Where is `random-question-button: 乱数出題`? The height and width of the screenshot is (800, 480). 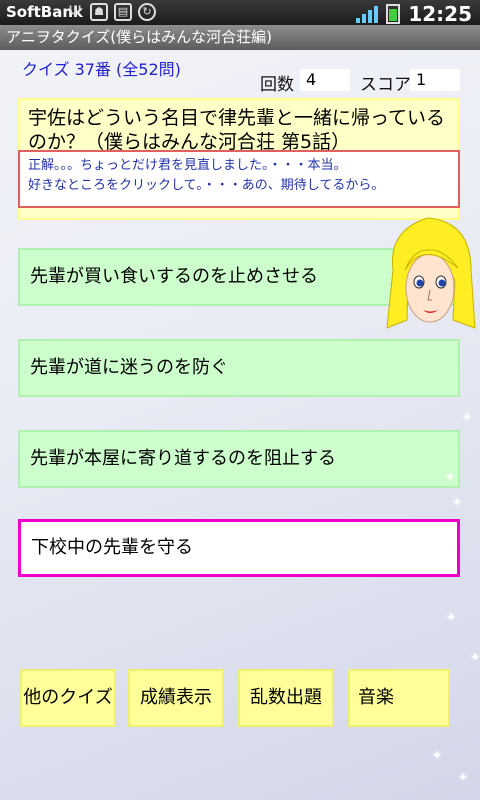 random-question-button: 乱数出題 is located at coordinates (286, 698).